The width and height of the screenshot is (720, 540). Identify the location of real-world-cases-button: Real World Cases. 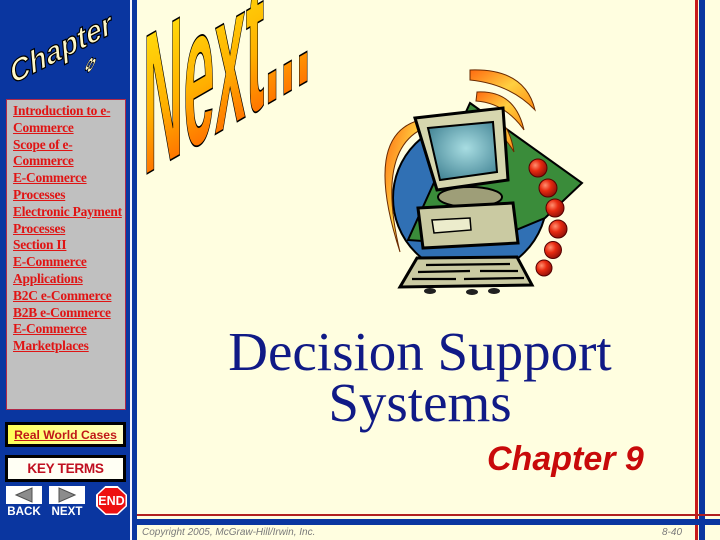
(65, 434).